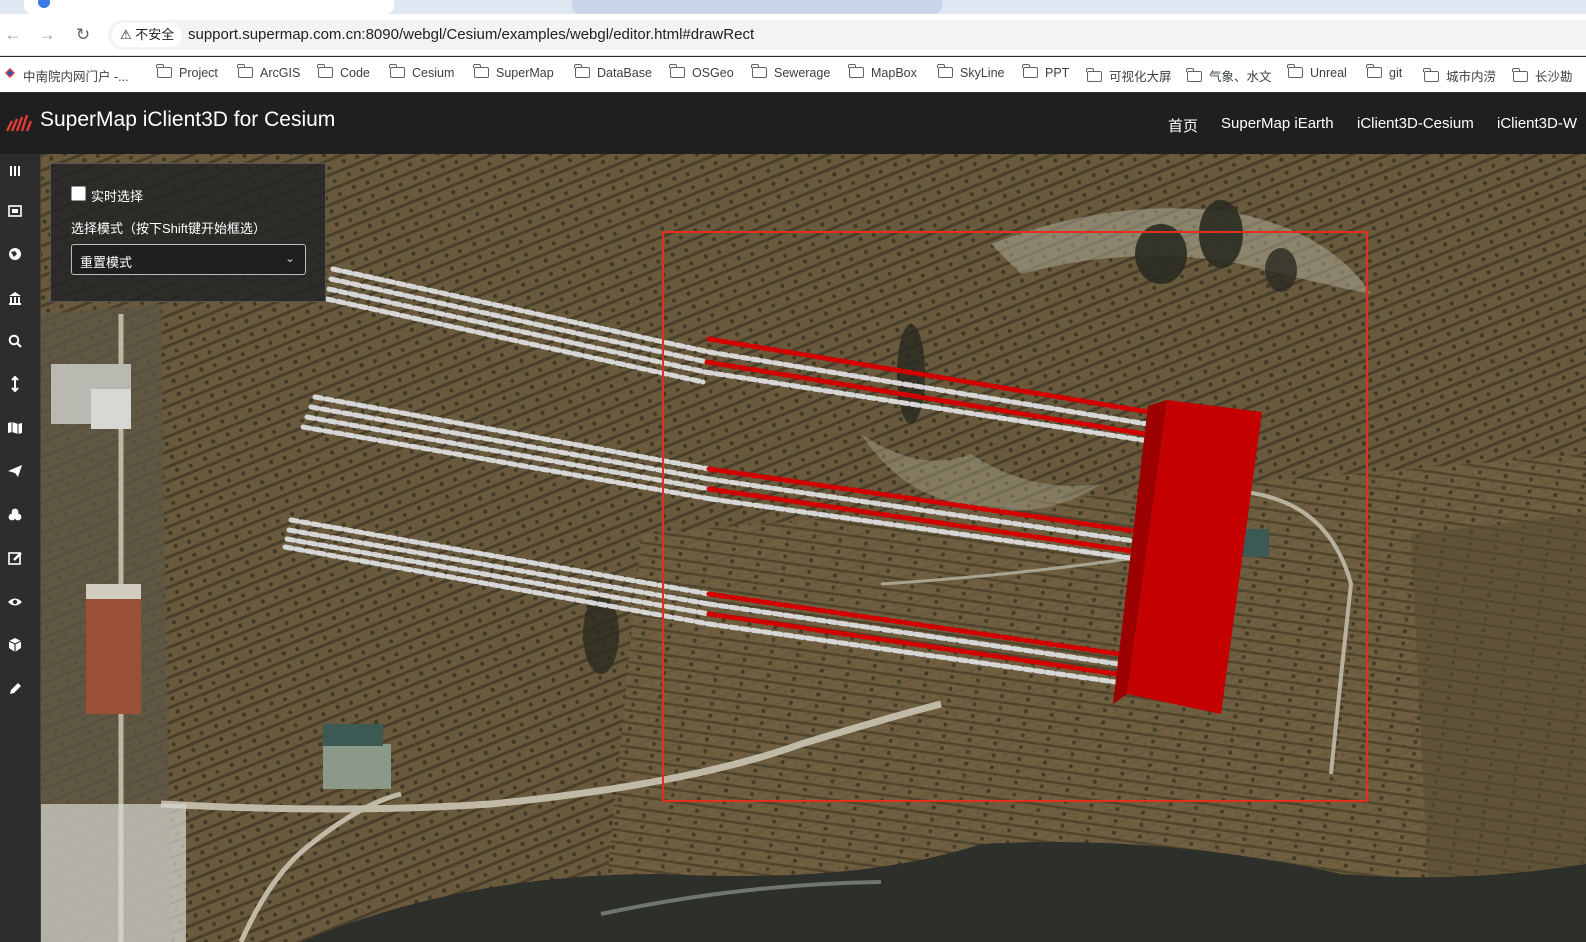 The width and height of the screenshot is (1586, 942). What do you see at coordinates (757, 7) in the screenshot?
I see `browser-tab` at bounding box center [757, 7].